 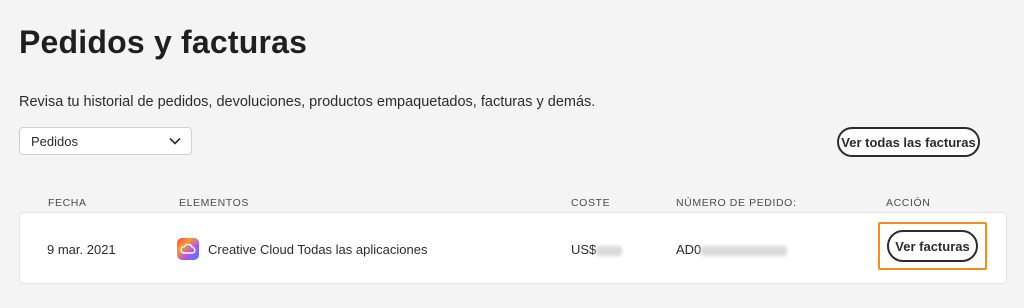 What do you see at coordinates (591, 203) in the screenshot?
I see `column-header-cost: COSTE` at bounding box center [591, 203].